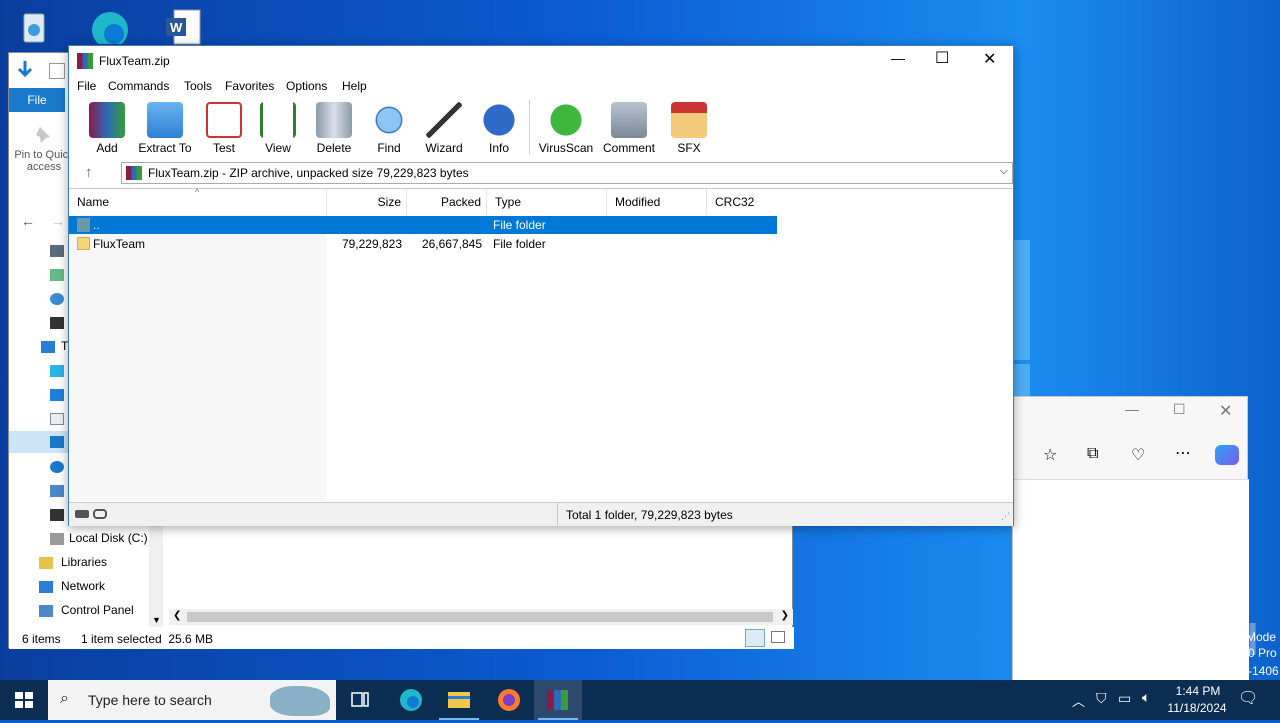  What do you see at coordinates (1101, 698) in the screenshot?
I see `security-icon: ⛉` at bounding box center [1101, 698].